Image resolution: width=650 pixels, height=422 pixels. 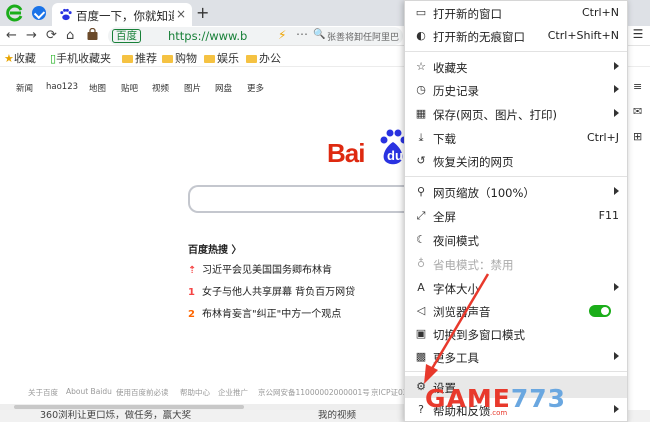 I want to click on watermark-suffix: .com, so click(x=499, y=413).